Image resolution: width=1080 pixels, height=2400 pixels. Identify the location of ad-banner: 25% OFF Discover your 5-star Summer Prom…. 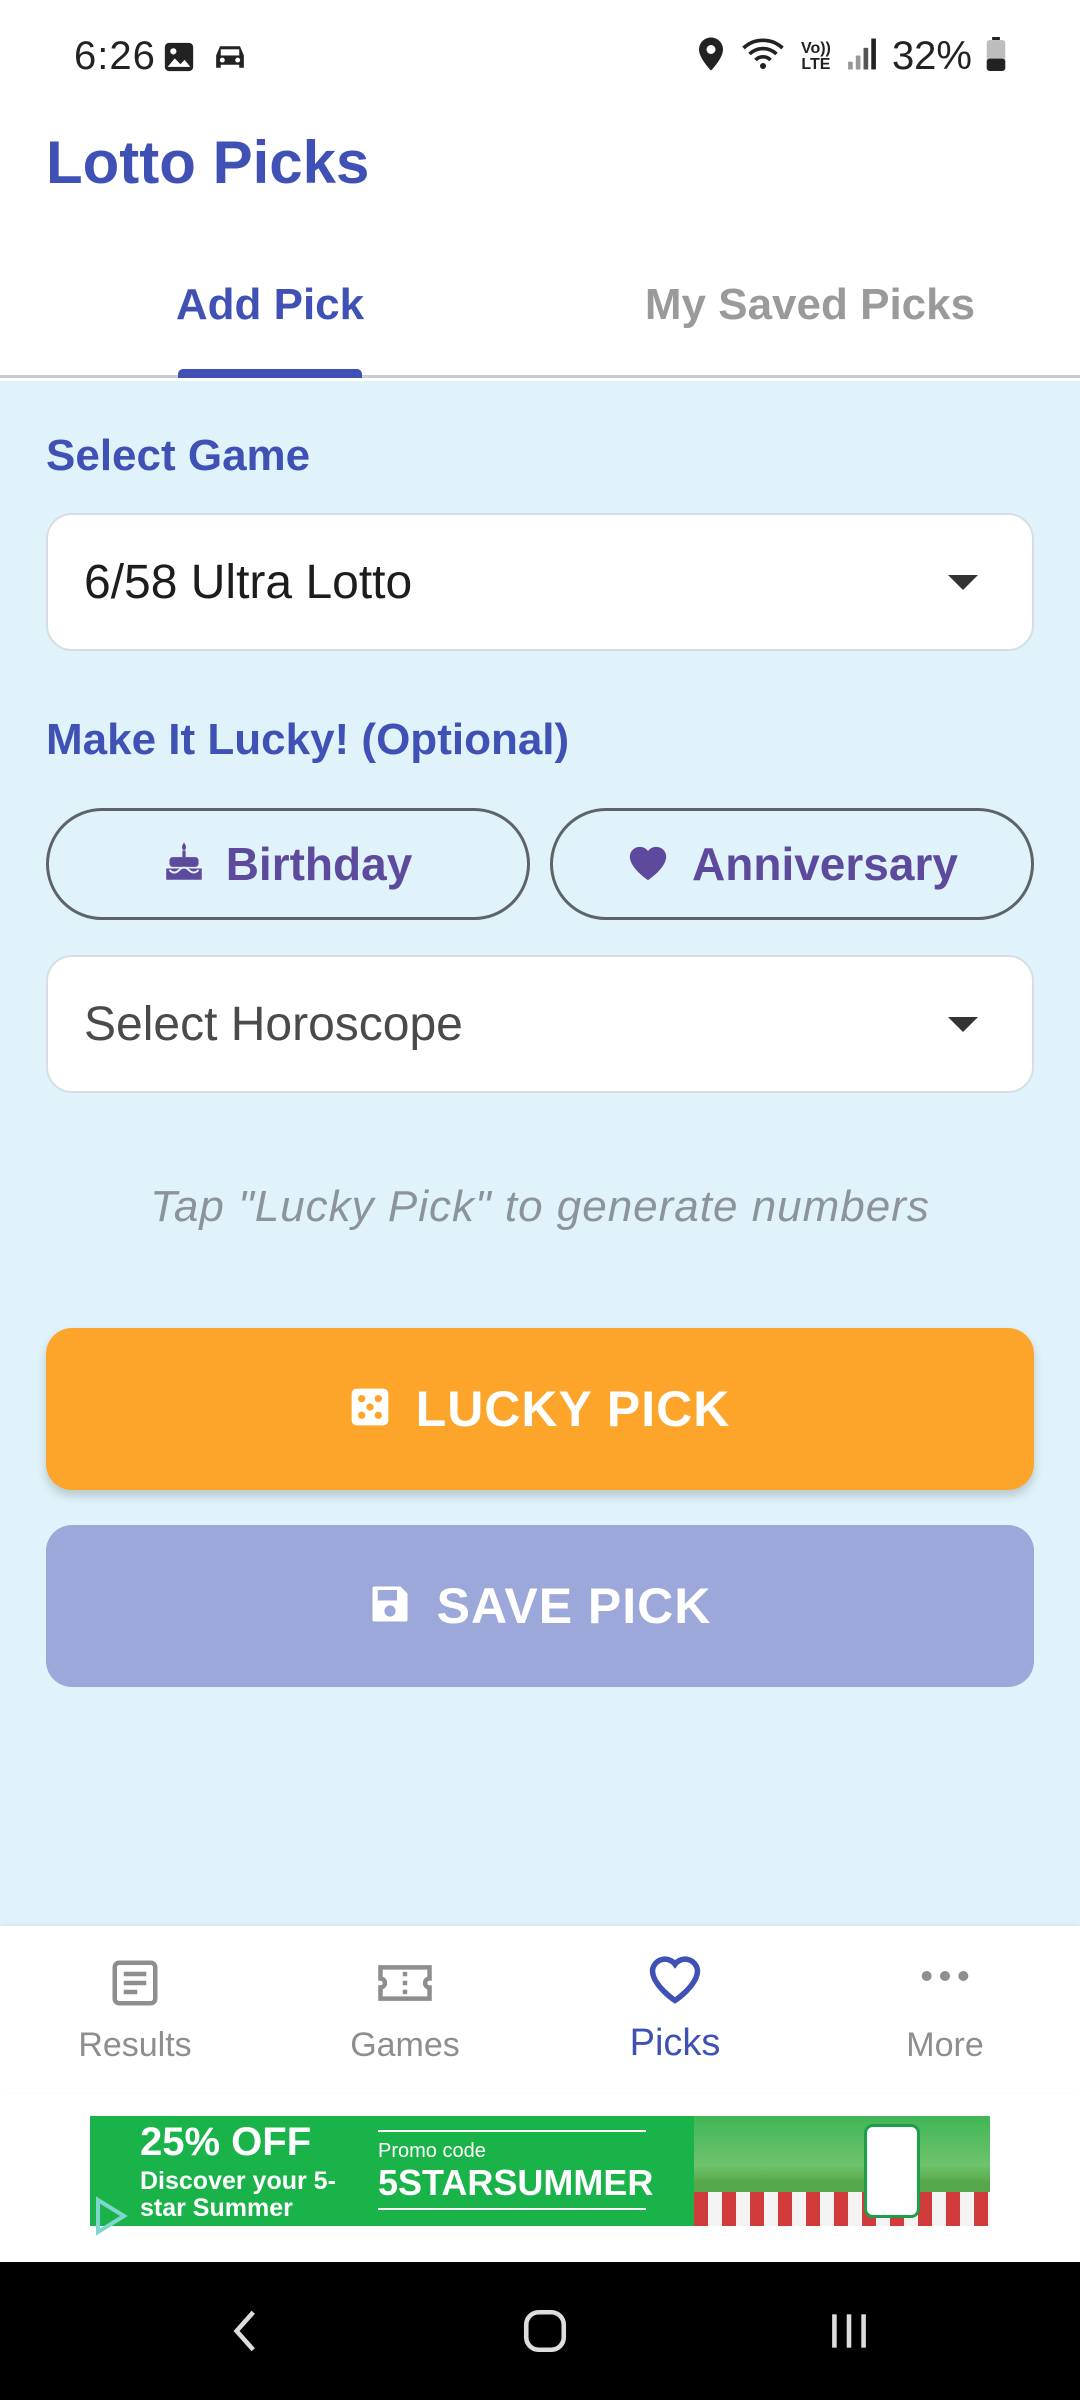
(540, 2171).